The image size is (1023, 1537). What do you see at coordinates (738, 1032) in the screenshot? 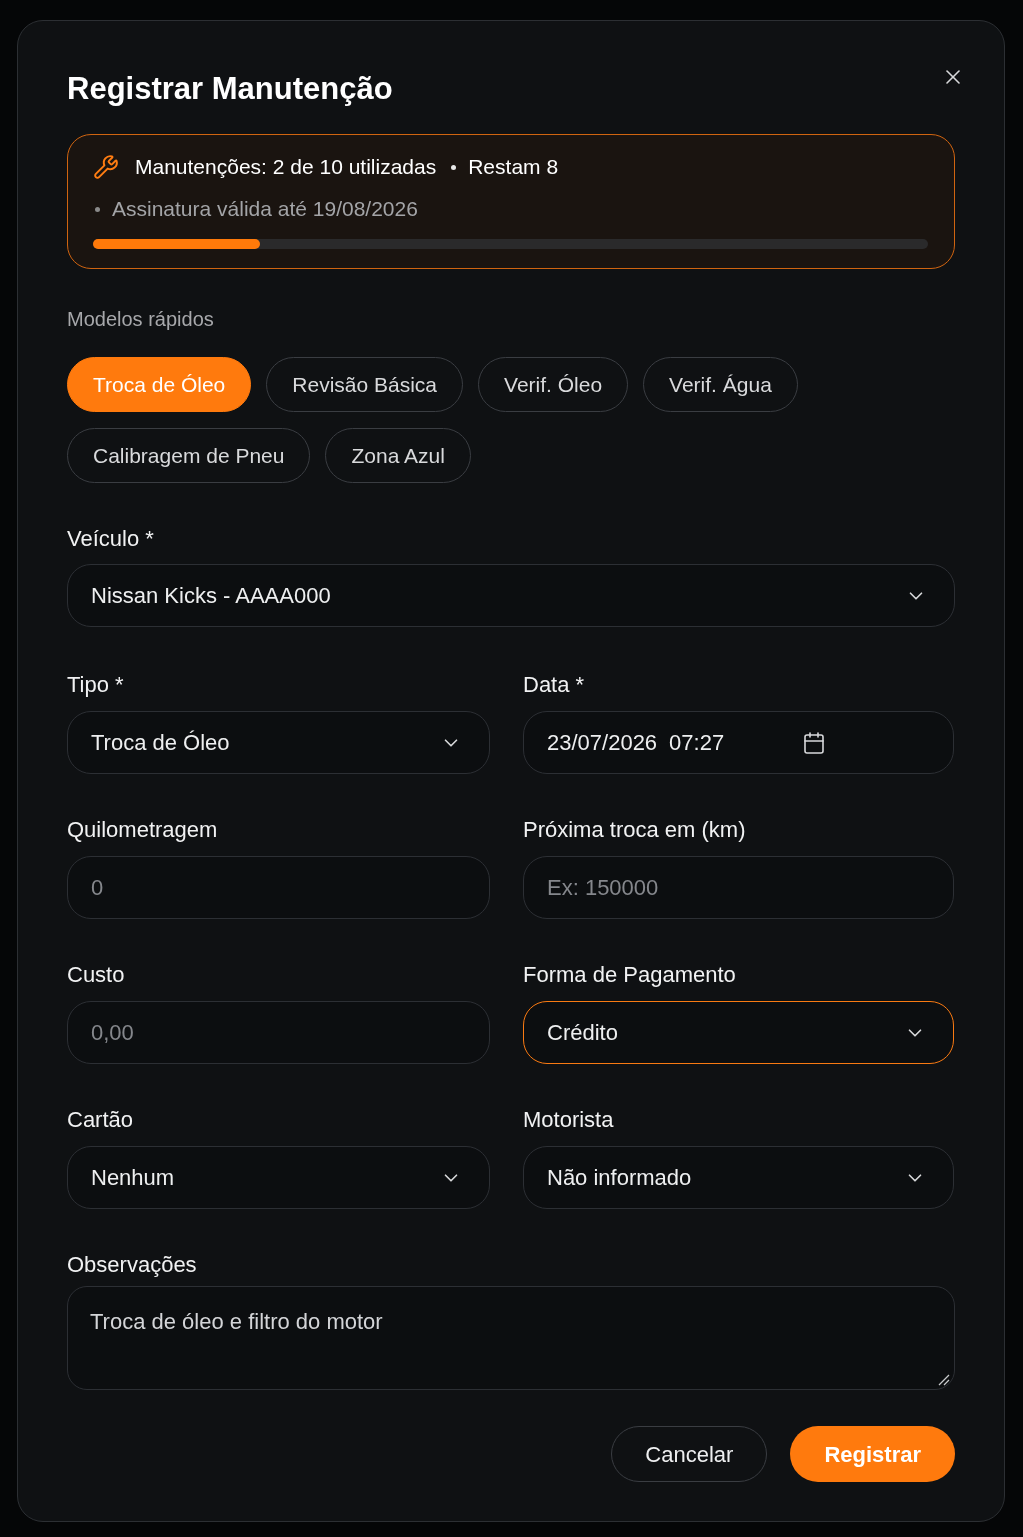
I see `dropdown-field: Crédito` at bounding box center [738, 1032].